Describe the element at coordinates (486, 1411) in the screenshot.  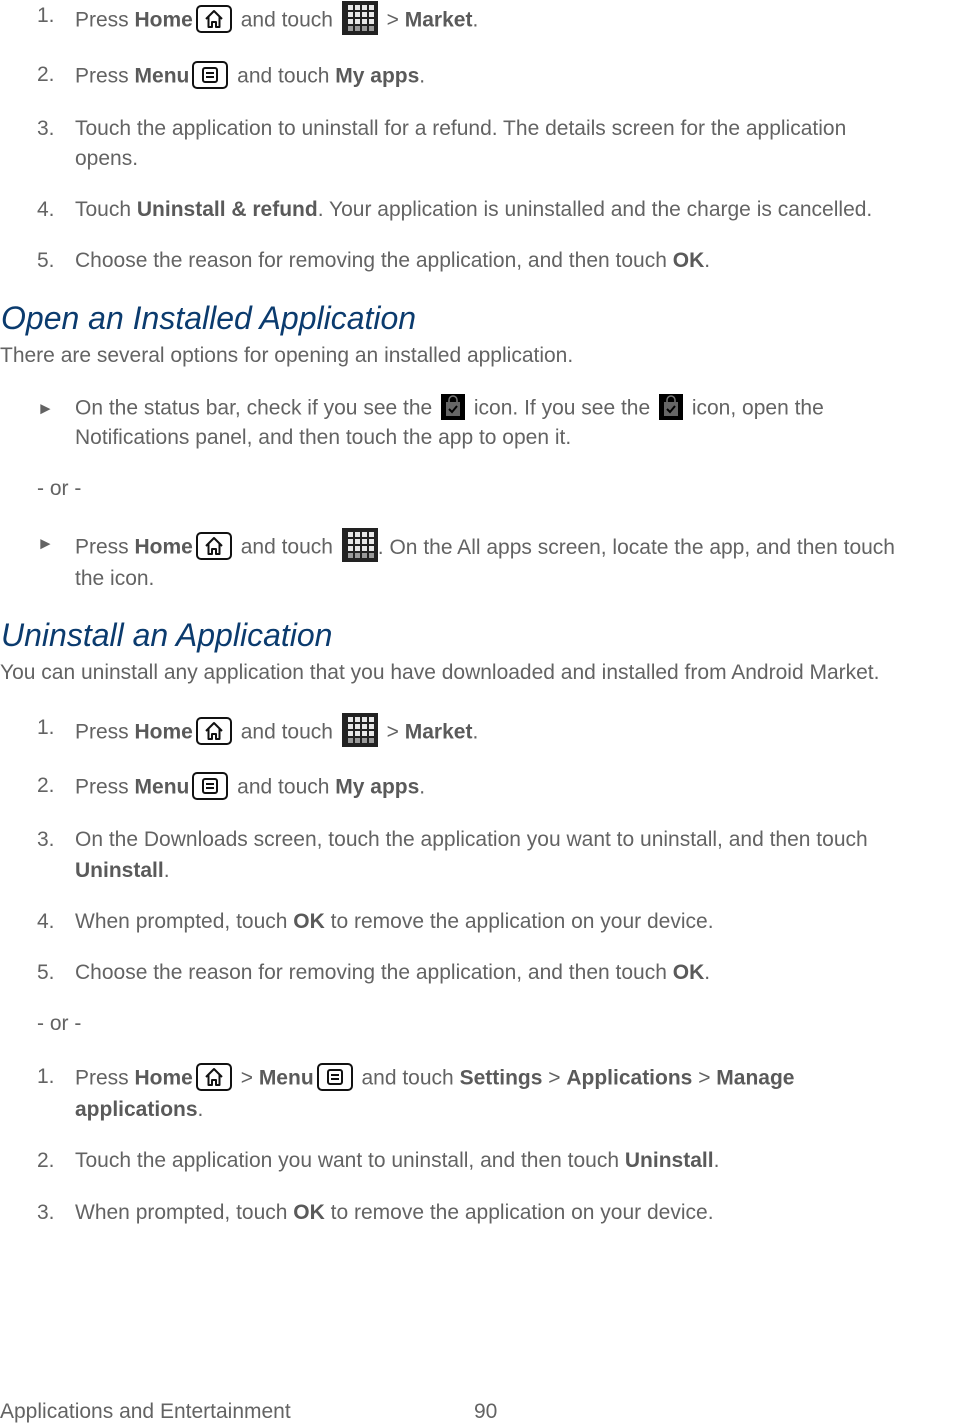
I see `footer-page-number: 90` at that location.